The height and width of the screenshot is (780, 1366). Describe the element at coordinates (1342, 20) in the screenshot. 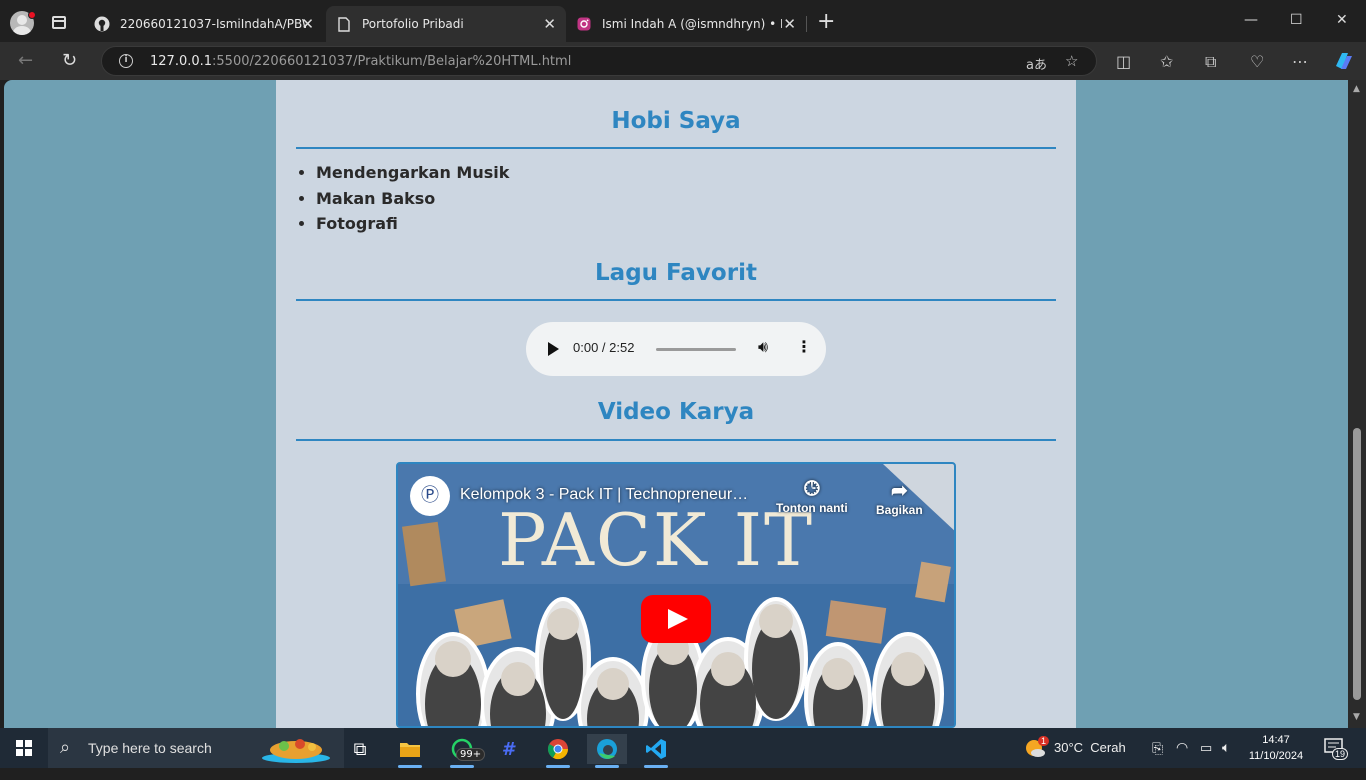

I see `window-close-icon: ✕` at that location.